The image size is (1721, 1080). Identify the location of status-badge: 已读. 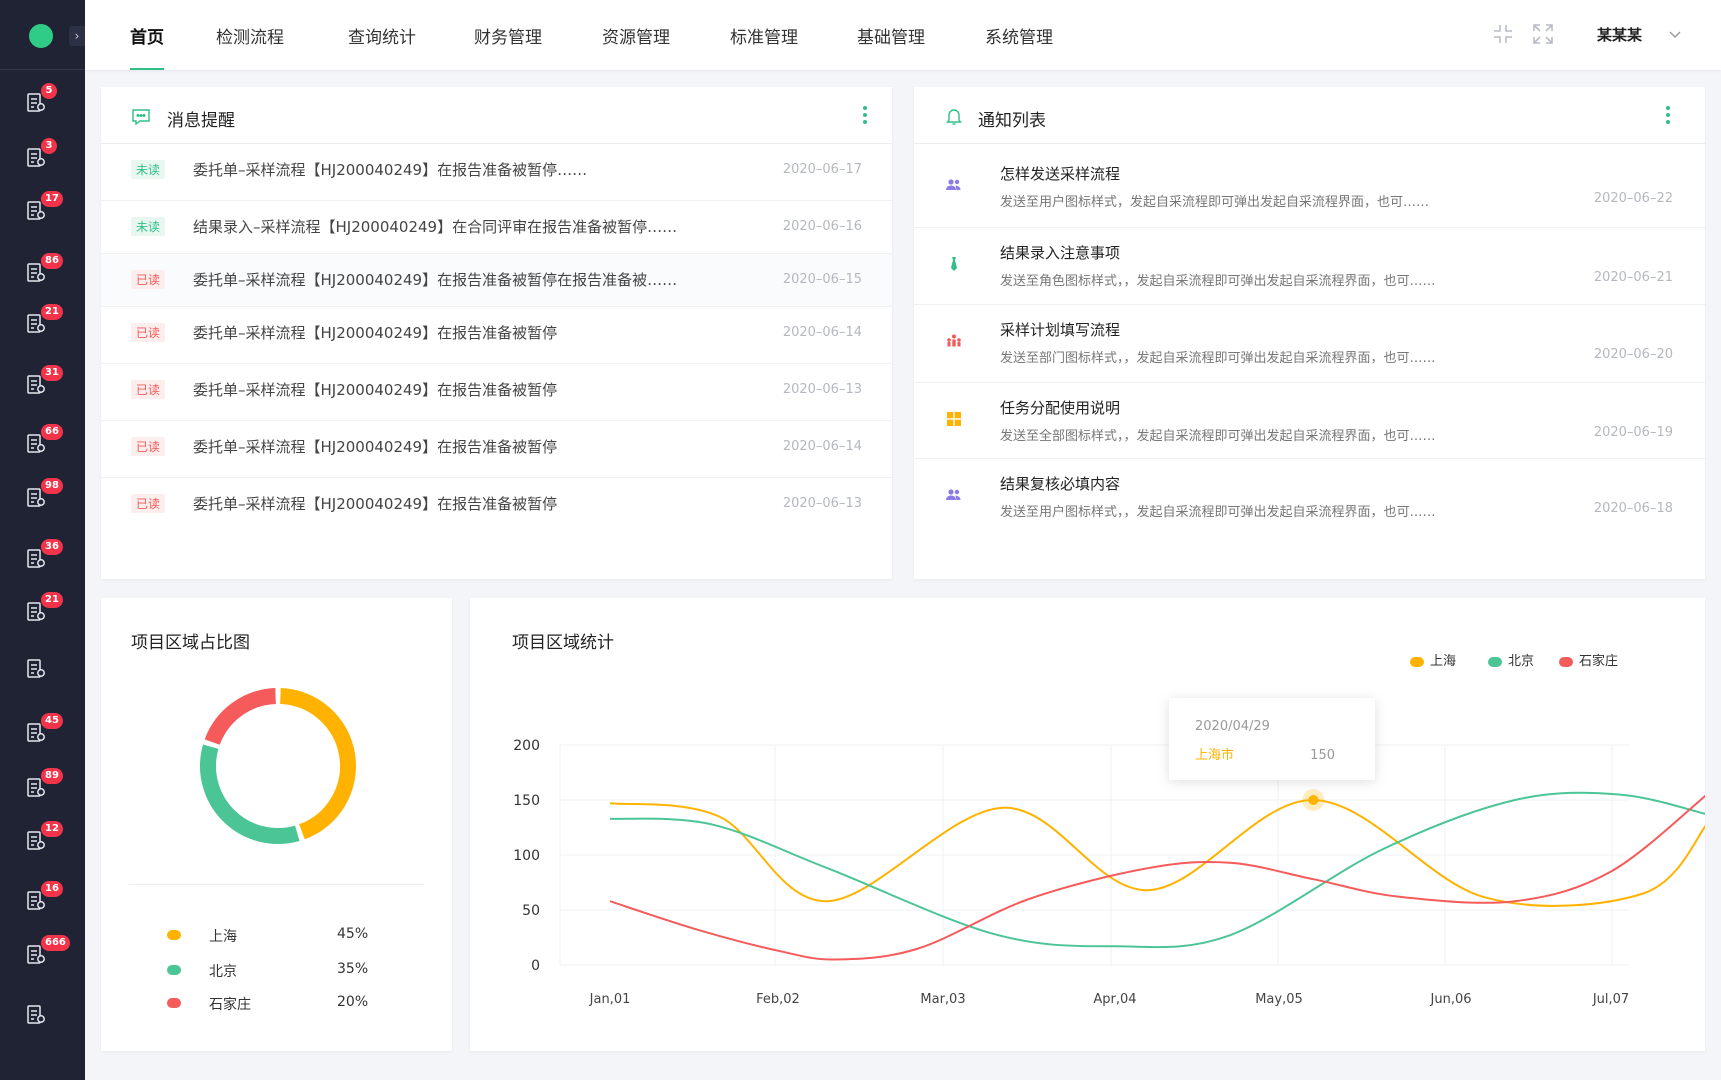
(148, 389).